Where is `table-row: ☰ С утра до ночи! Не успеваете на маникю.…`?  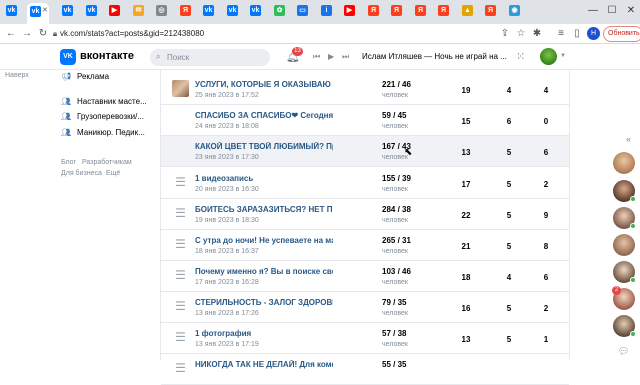 table-row: ☰ С утра до ночи! Не успеваете на маникю.… is located at coordinates (365, 245).